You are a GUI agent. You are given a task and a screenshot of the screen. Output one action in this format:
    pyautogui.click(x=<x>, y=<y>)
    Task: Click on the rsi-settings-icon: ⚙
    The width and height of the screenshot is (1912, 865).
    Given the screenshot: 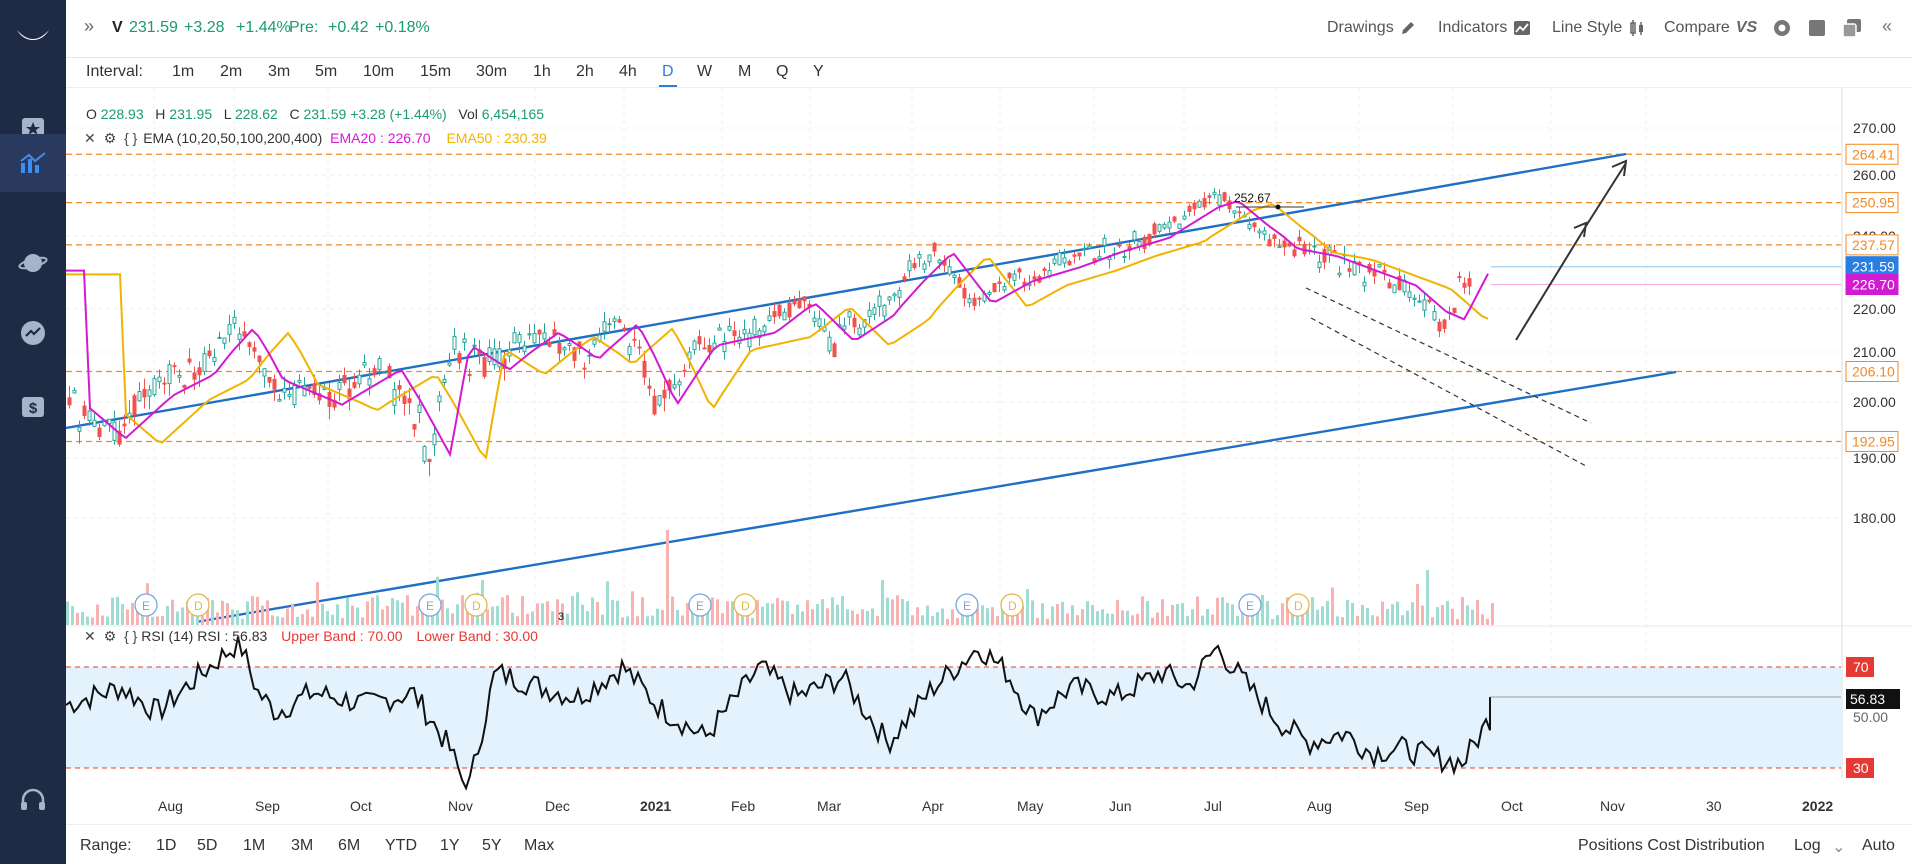 What is the action you would take?
    pyautogui.click(x=110, y=636)
    